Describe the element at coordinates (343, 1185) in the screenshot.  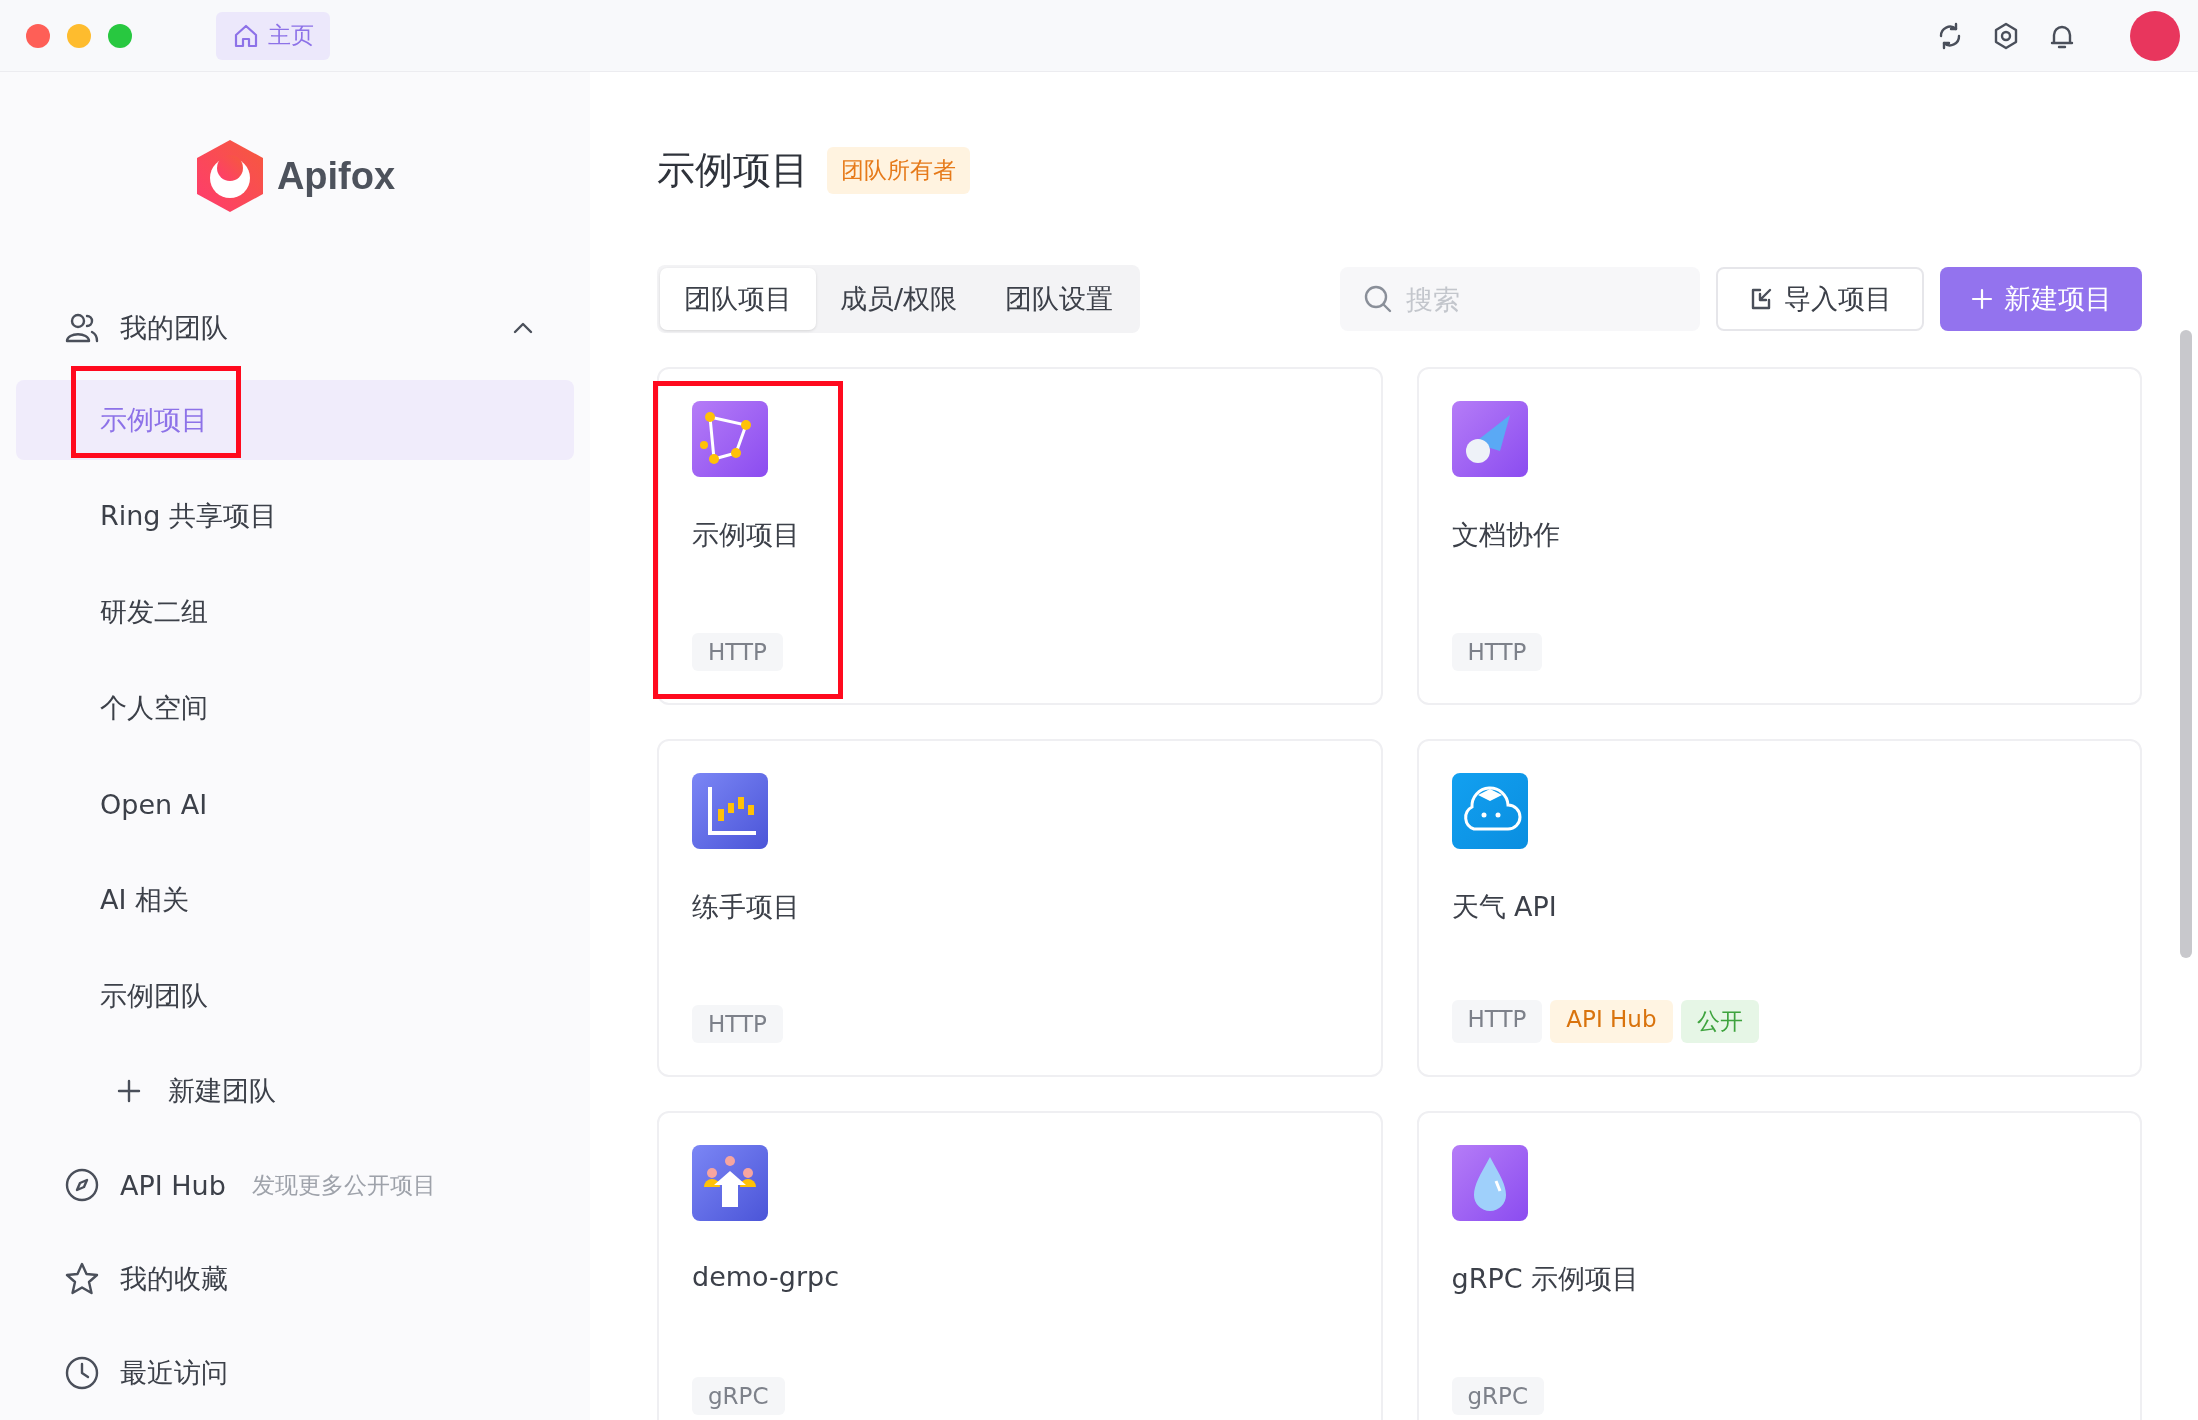
I see `link-hint: 发现更多公开项目` at that location.